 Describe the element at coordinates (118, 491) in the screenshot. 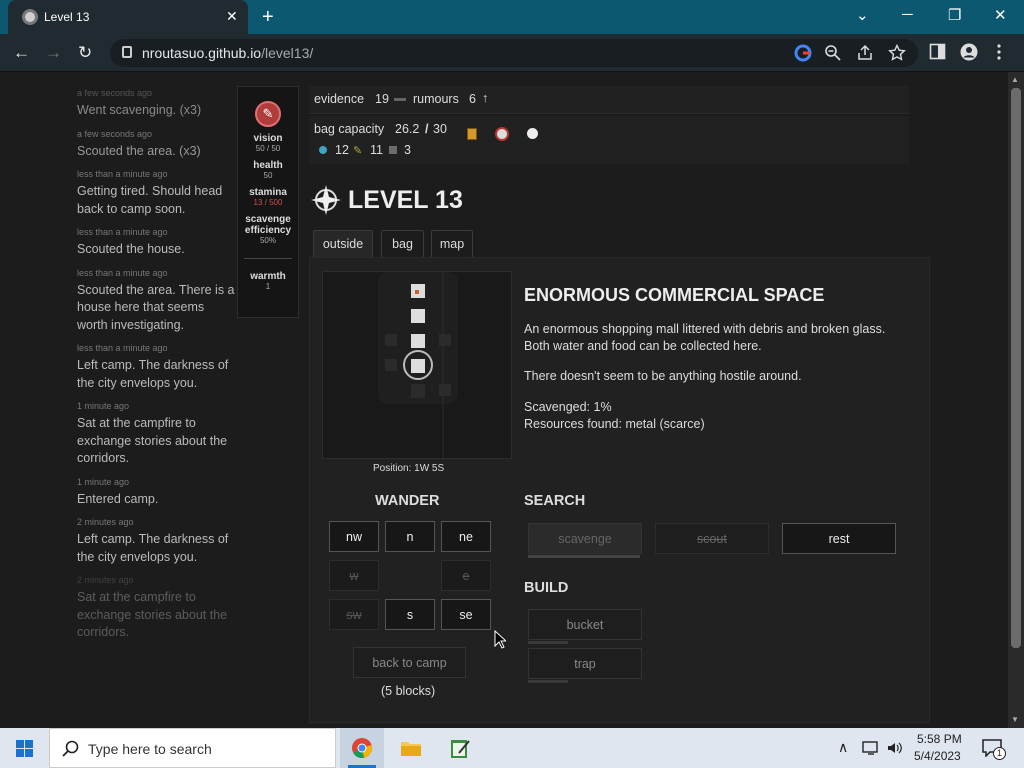

I see `log-entry: 1 minute ago Entered camp.` at that location.